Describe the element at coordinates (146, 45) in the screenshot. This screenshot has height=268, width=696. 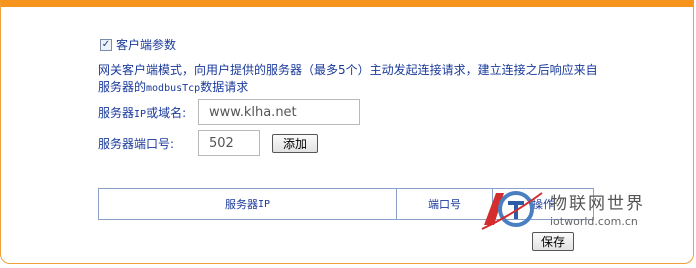
I see `client-params-label: 客户端参数` at that location.